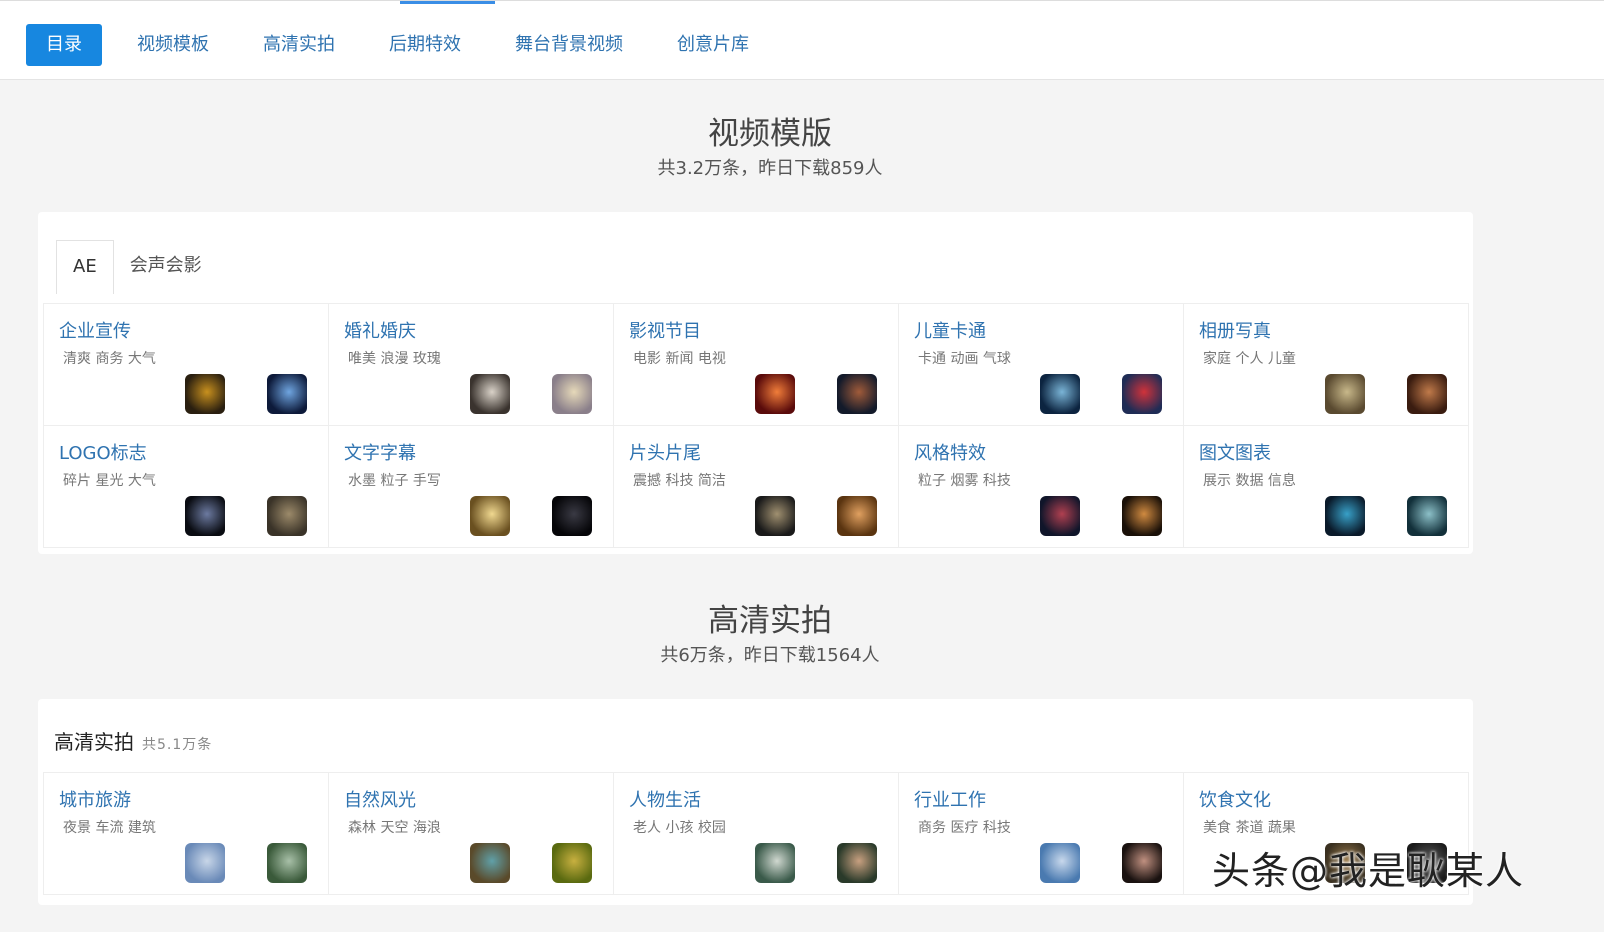 The image size is (1604, 932). What do you see at coordinates (64, 45) in the screenshot?
I see `nav-item-catalog: 目录` at bounding box center [64, 45].